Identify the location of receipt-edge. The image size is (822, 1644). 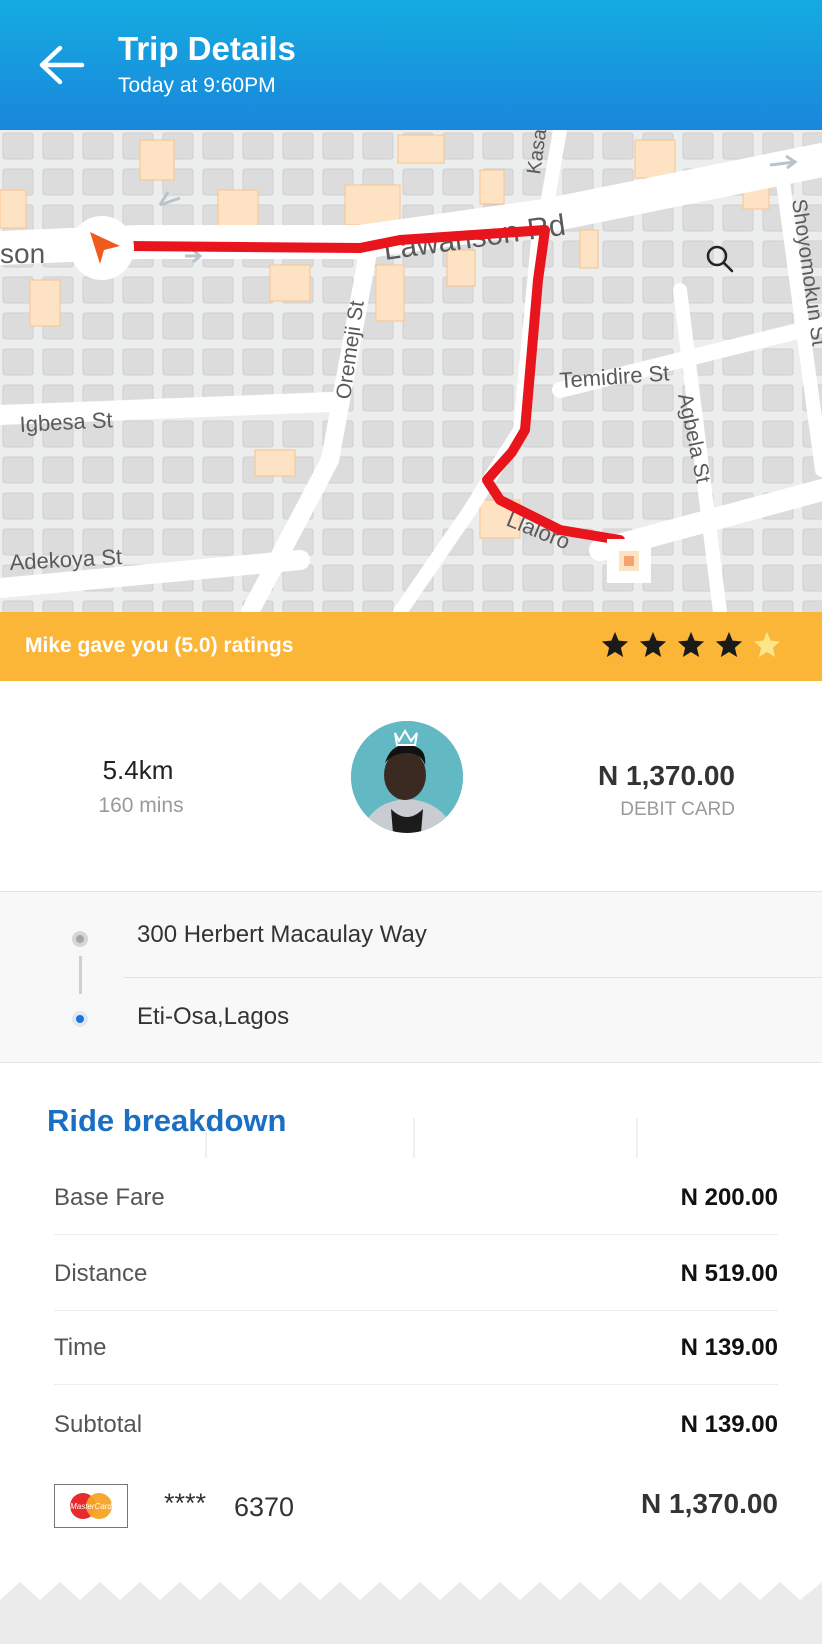
(411, 1613).